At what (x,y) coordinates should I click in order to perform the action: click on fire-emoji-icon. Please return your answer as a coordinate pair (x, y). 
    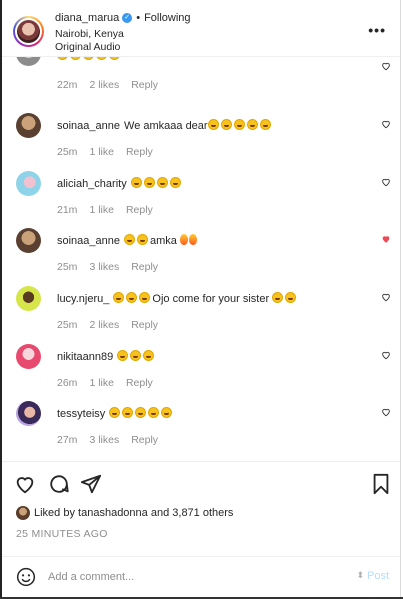
    Looking at the image, I should click on (183, 239).